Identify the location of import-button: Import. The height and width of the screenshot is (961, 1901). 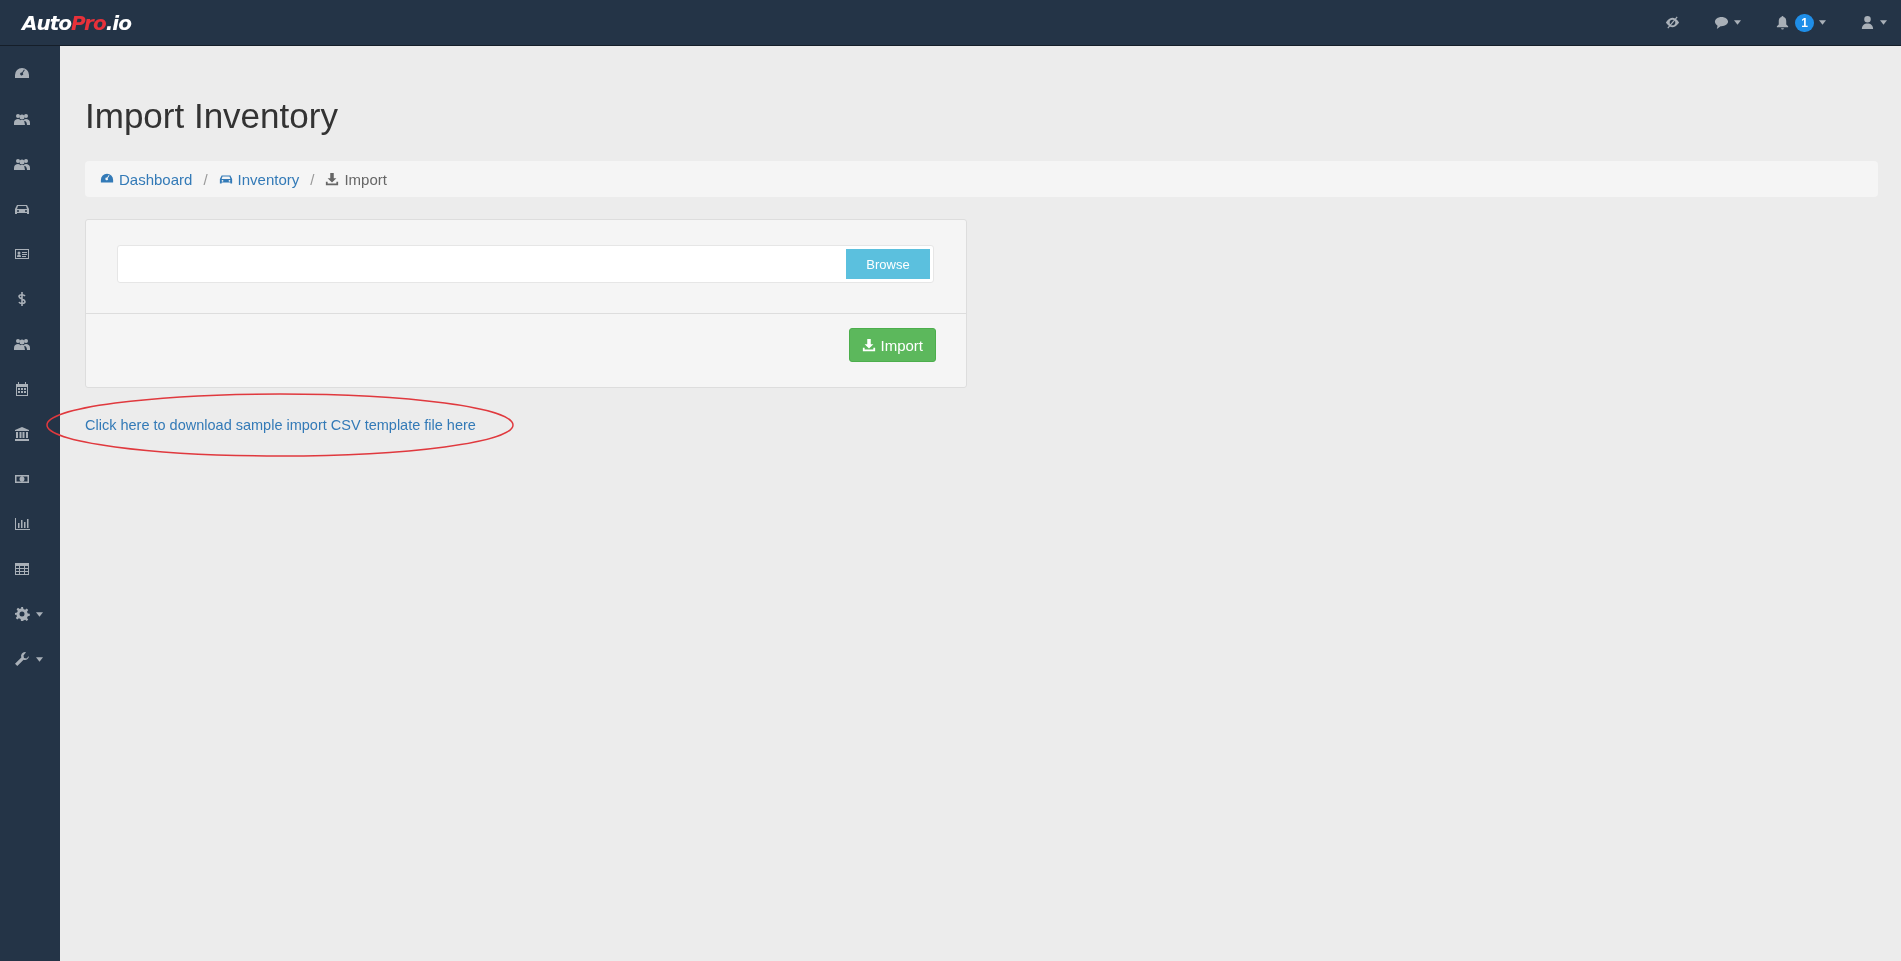
(892, 345).